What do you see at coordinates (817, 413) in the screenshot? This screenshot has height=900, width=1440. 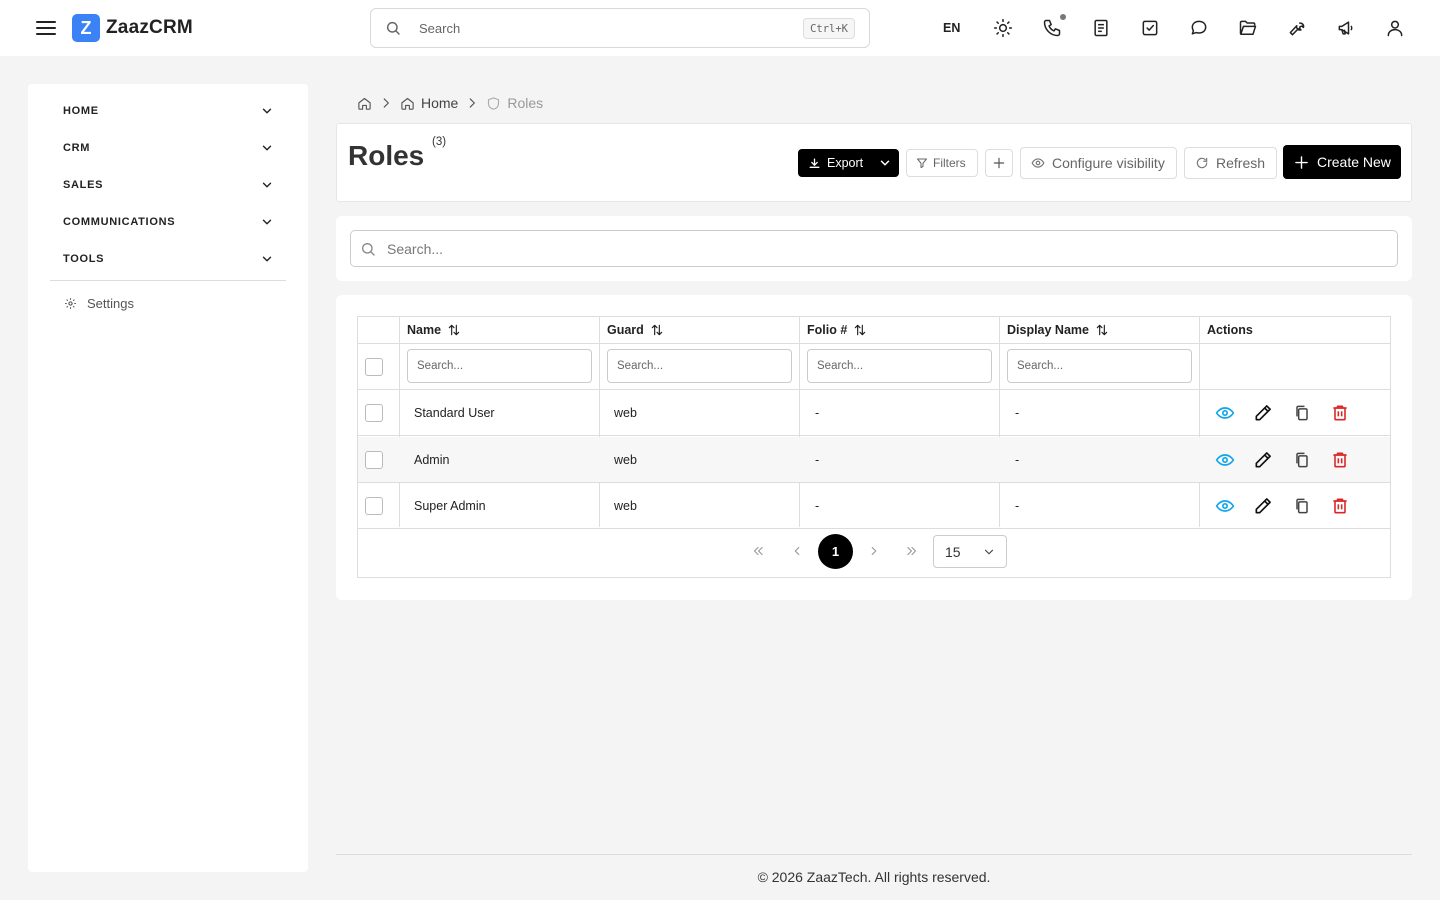 I see `cell-folio: -` at bounding box center [817, 413].